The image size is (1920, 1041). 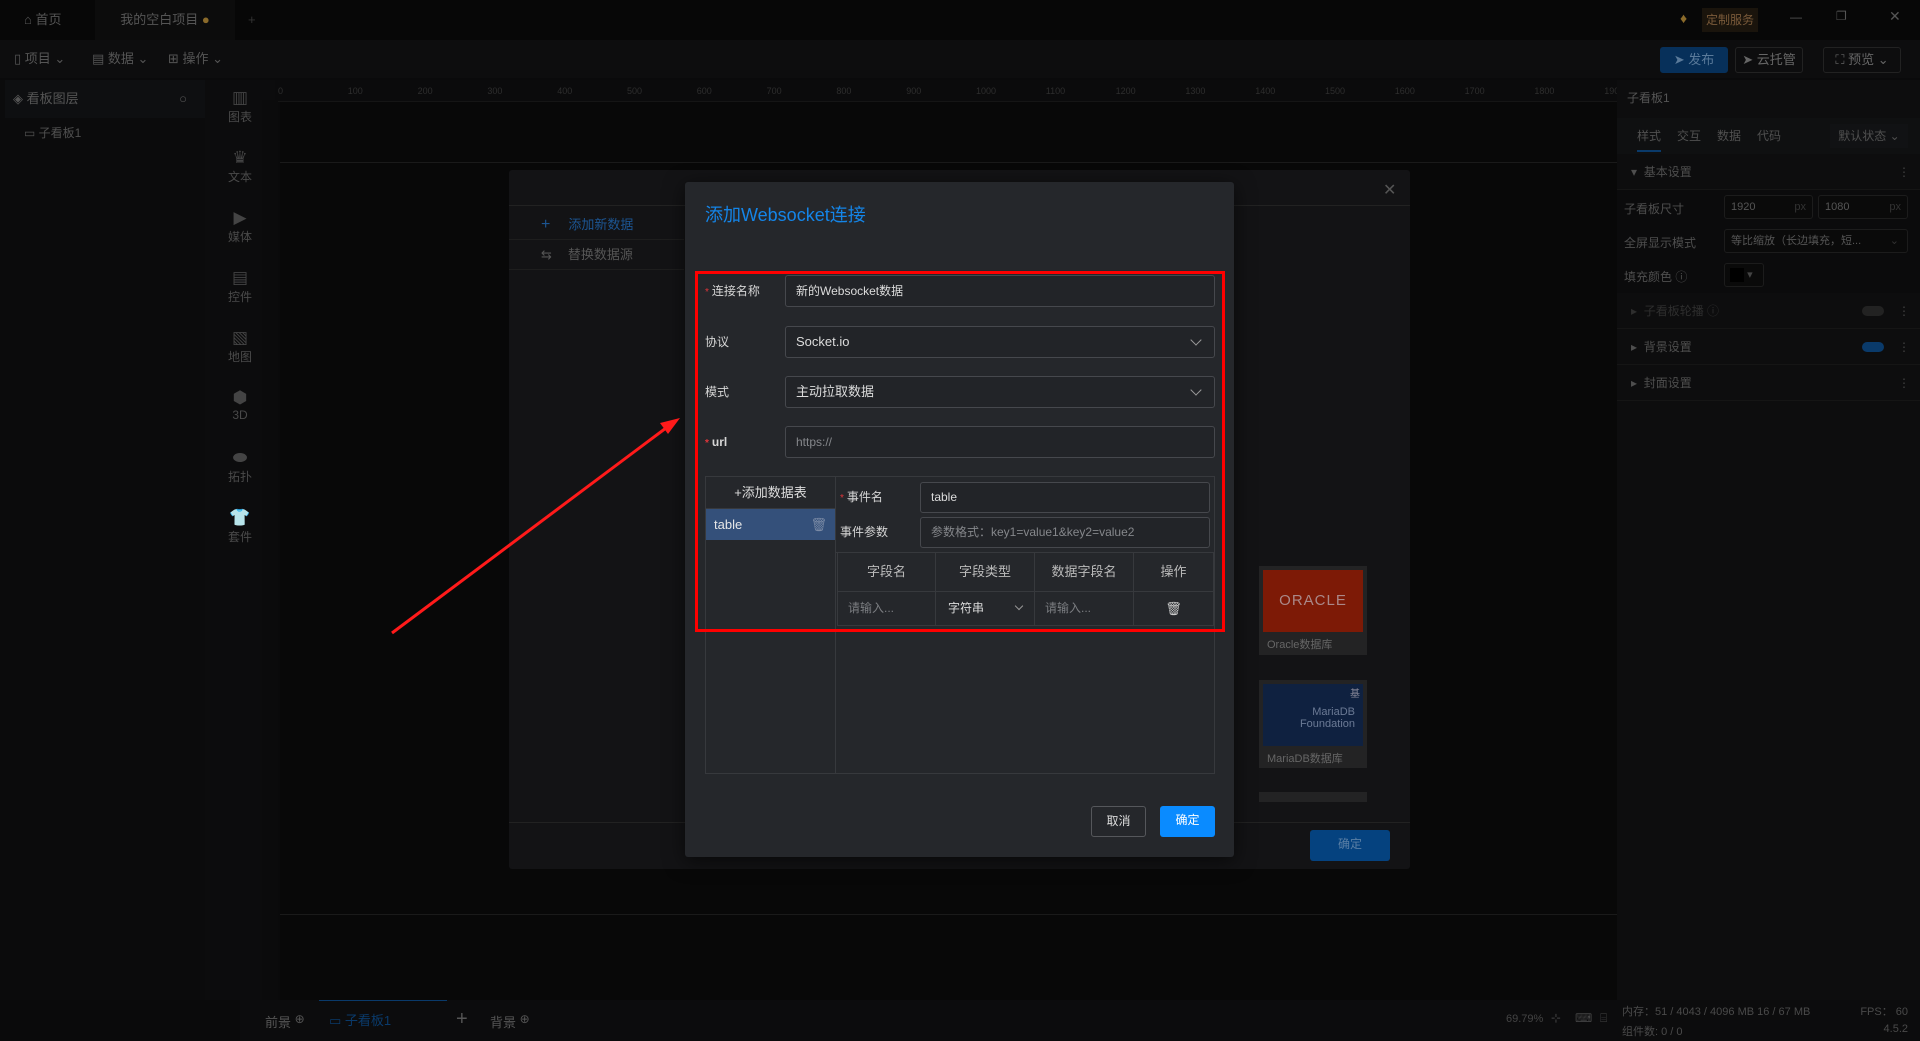 I want to click on custom-service-button: 定制服务, so click(x=1730, y=20).